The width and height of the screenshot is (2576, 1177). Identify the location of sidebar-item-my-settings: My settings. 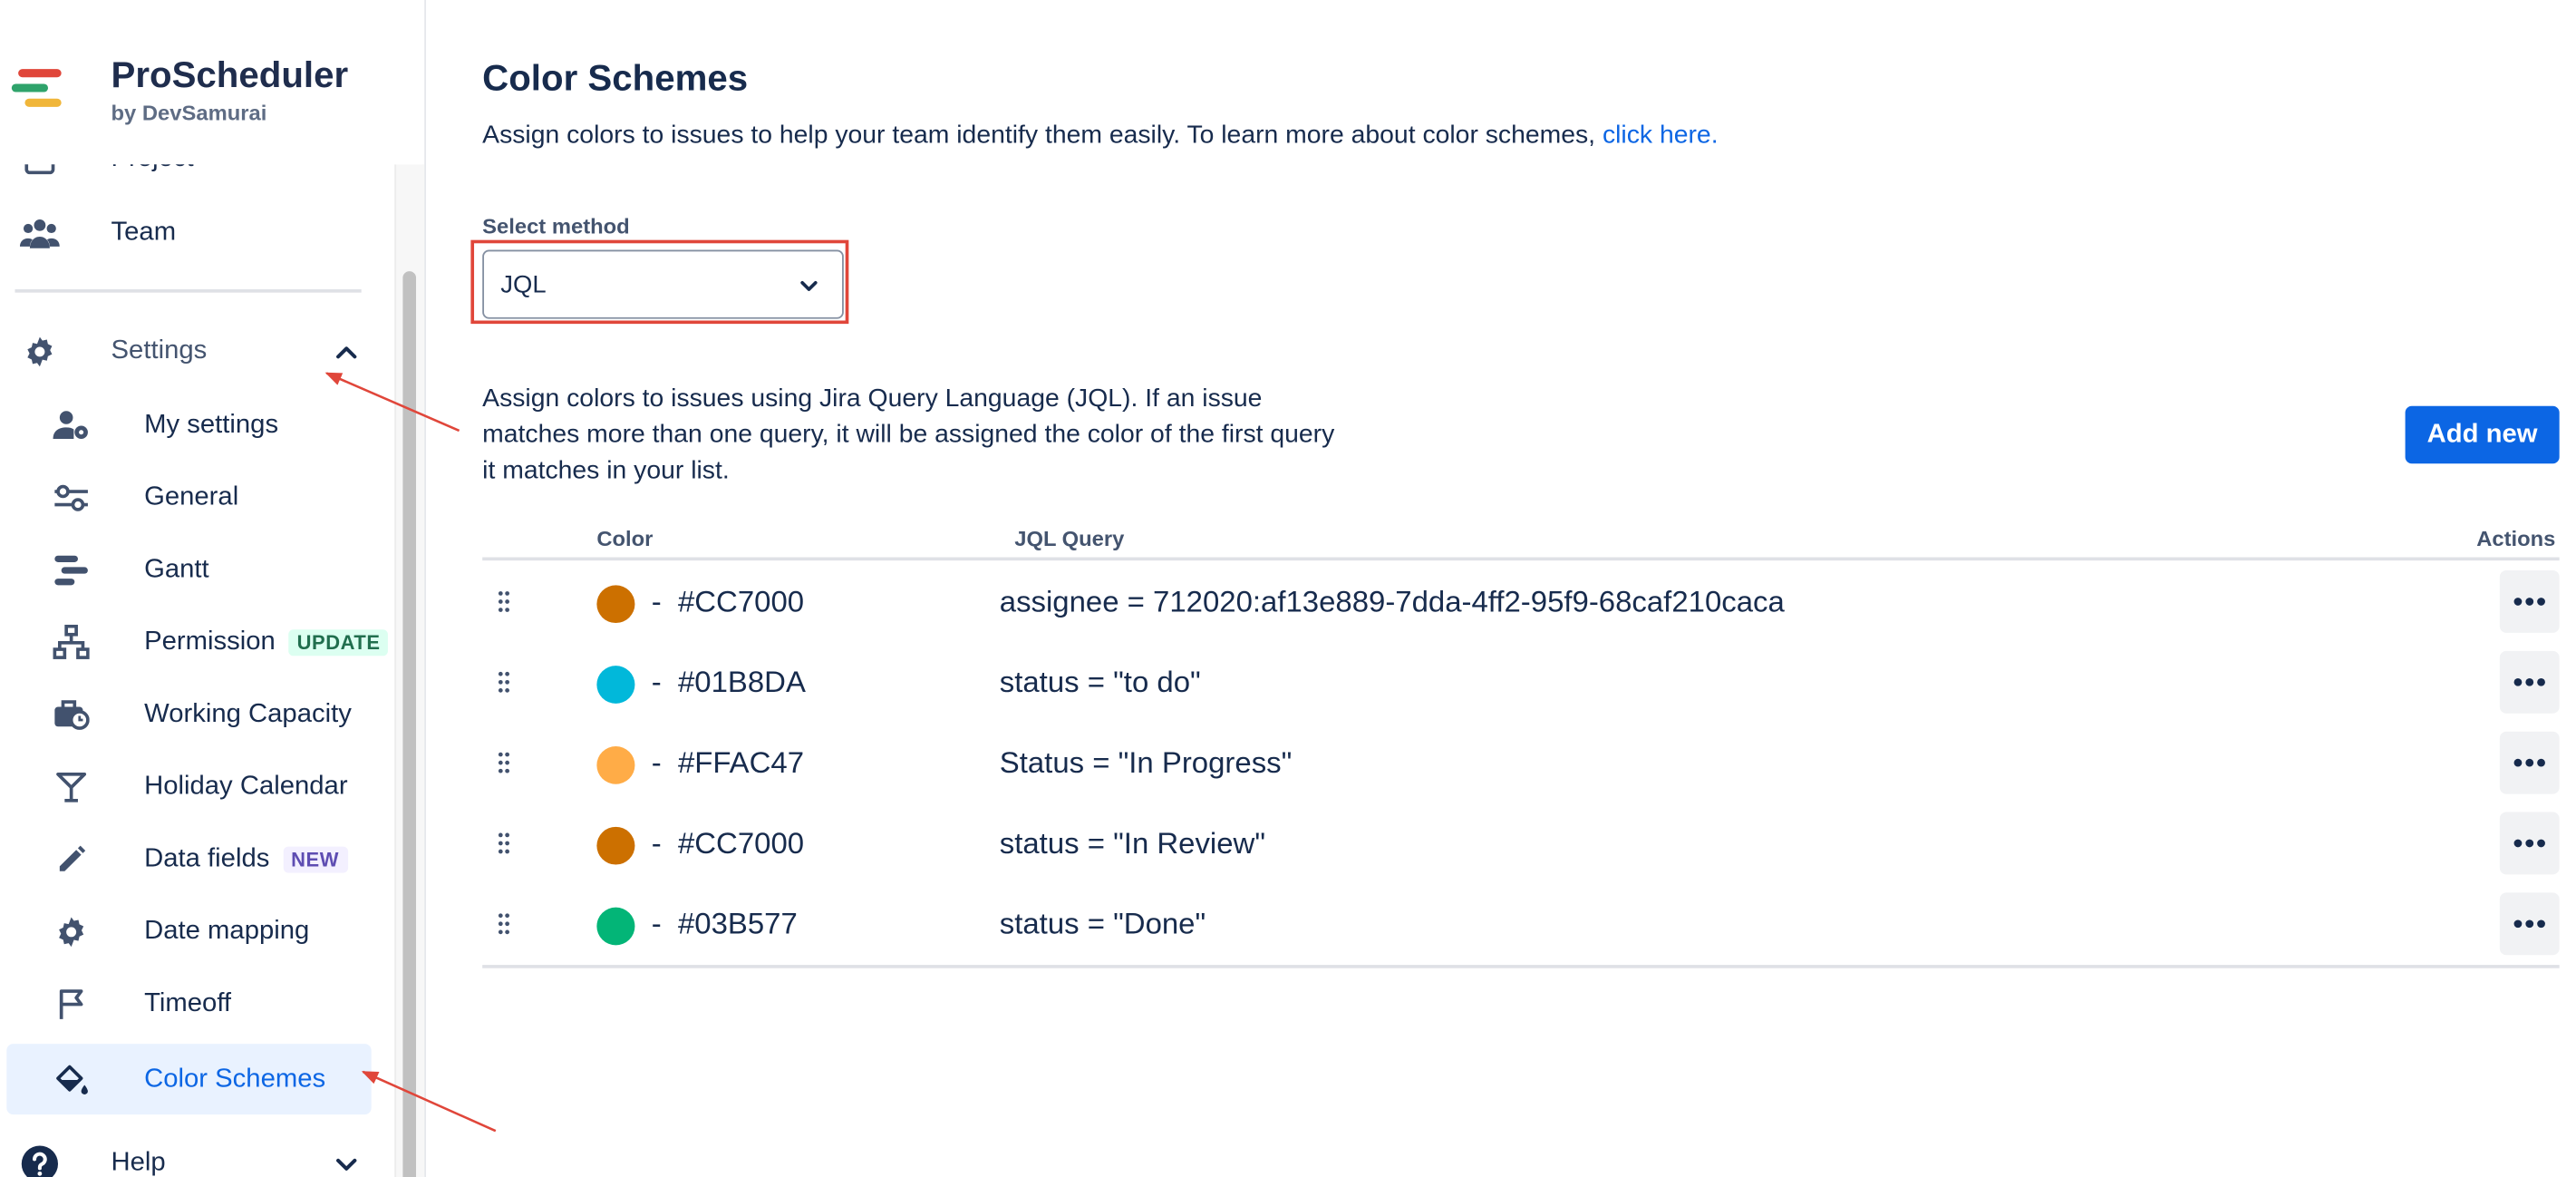
(188, 425).